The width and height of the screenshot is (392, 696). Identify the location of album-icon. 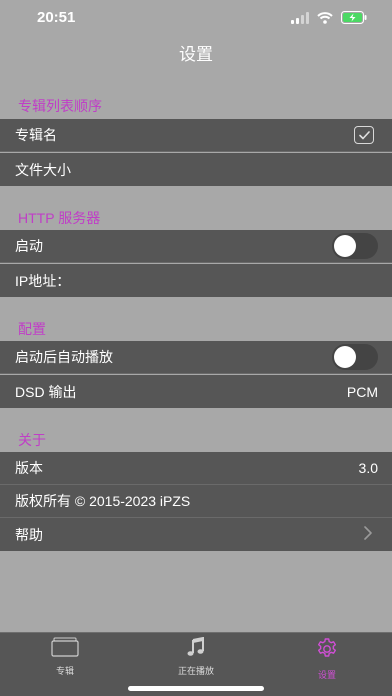
(65, 649).